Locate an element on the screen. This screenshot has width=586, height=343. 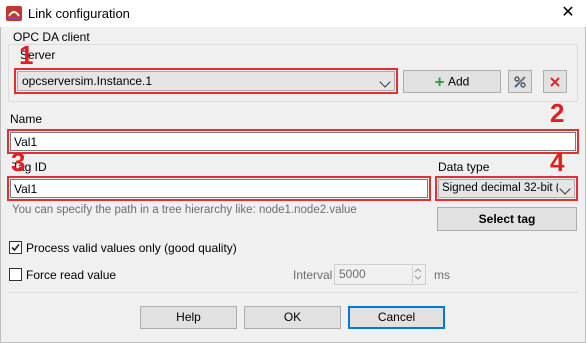
process-valid-label: Process valid values only (good quality) is located at coordinates (131, 248).